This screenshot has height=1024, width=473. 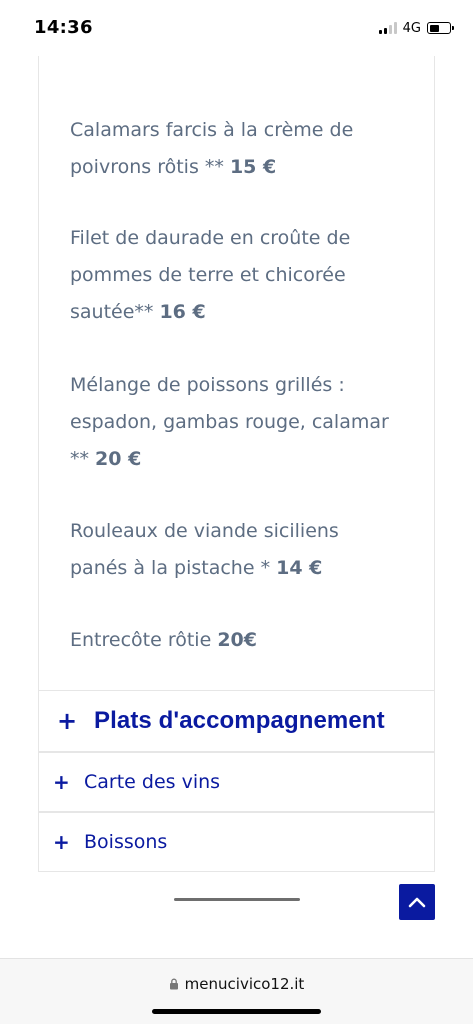 I want to click on status-time: 14:36, so click(x=63, y=27).